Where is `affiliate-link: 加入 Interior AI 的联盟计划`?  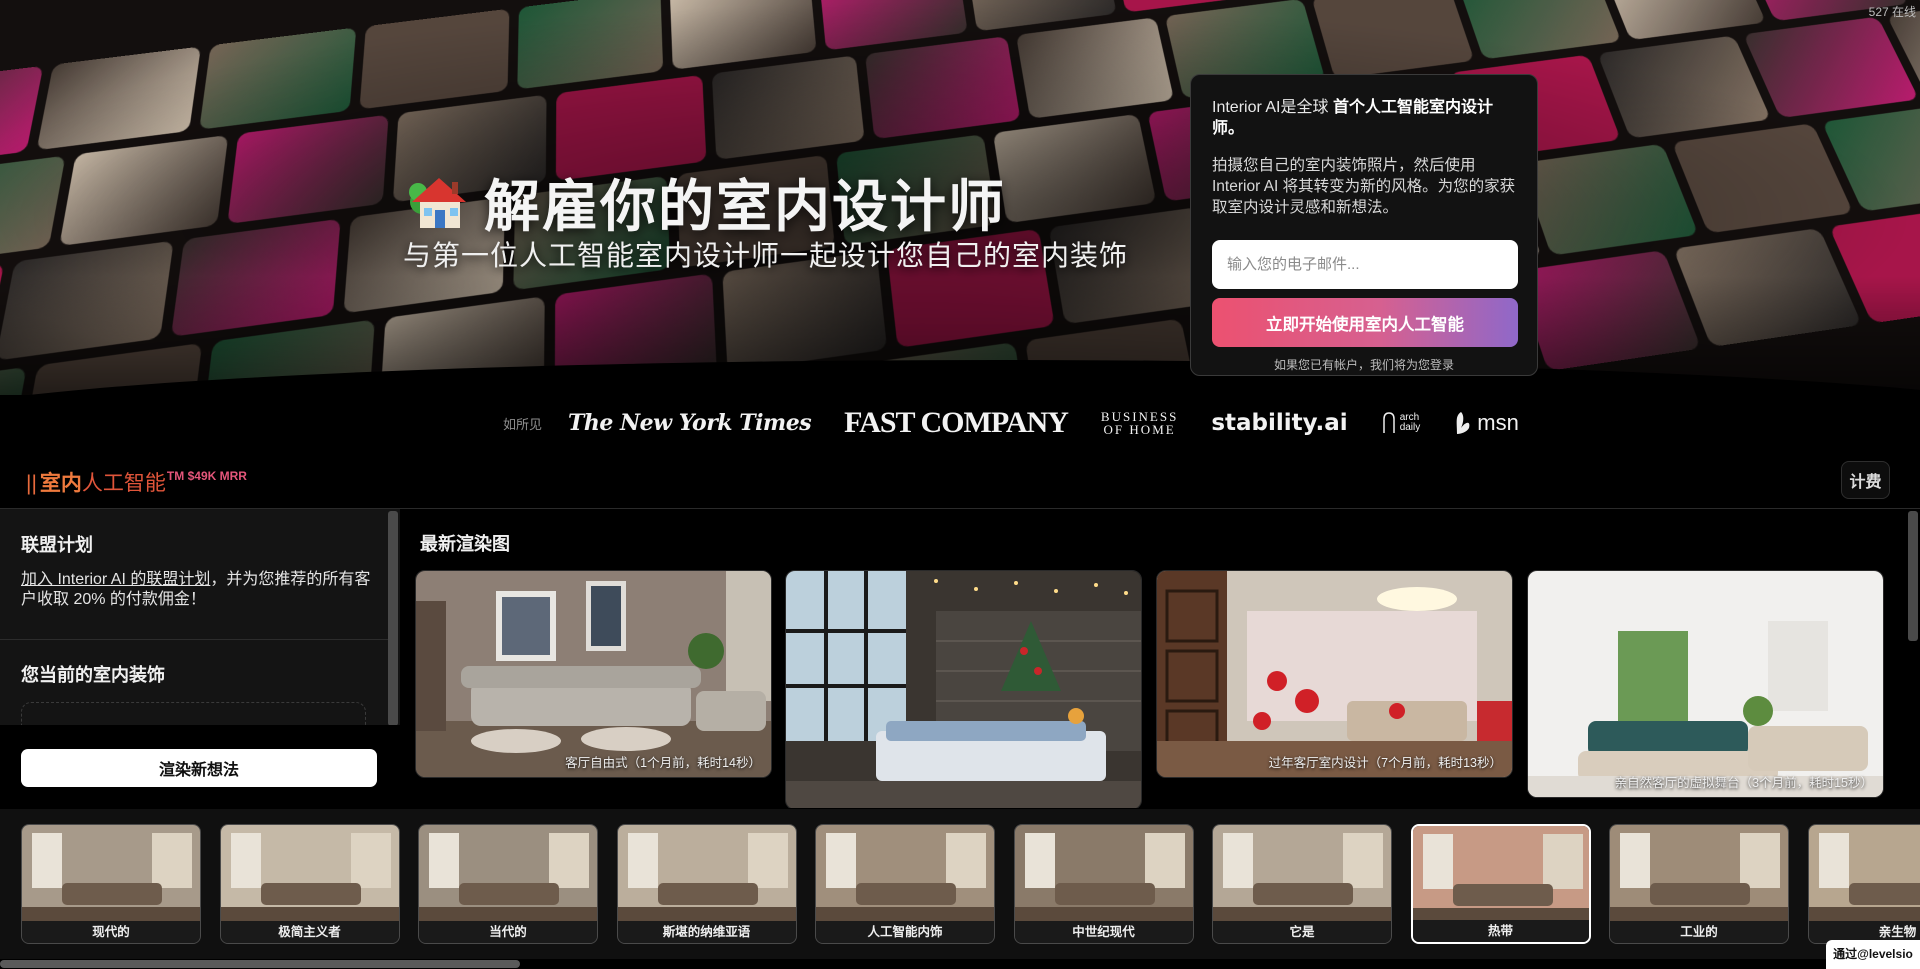
affiliate-link: 加入 Interior AI 的联盟计划 is located at coordinates (115, 579).